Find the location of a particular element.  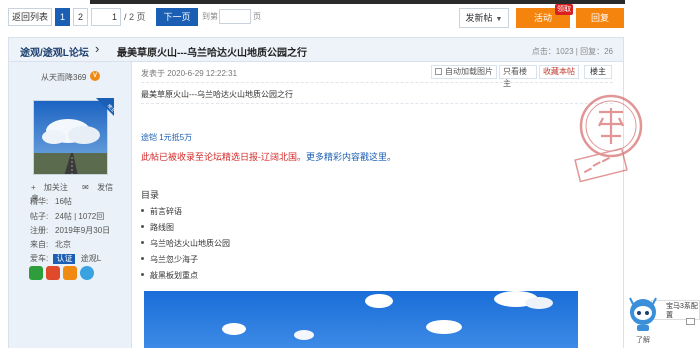

assistant-bubble: 宝马3系配置 is located at coordinates (675, 310).